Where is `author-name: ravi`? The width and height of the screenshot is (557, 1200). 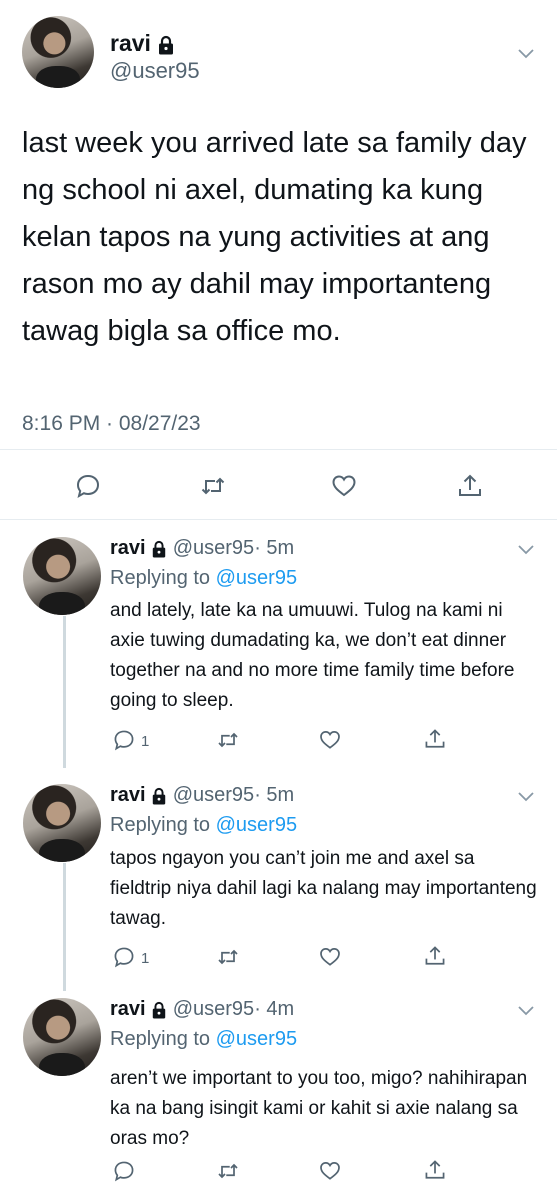 author-name: ravi is located at coordinates (142, 43).